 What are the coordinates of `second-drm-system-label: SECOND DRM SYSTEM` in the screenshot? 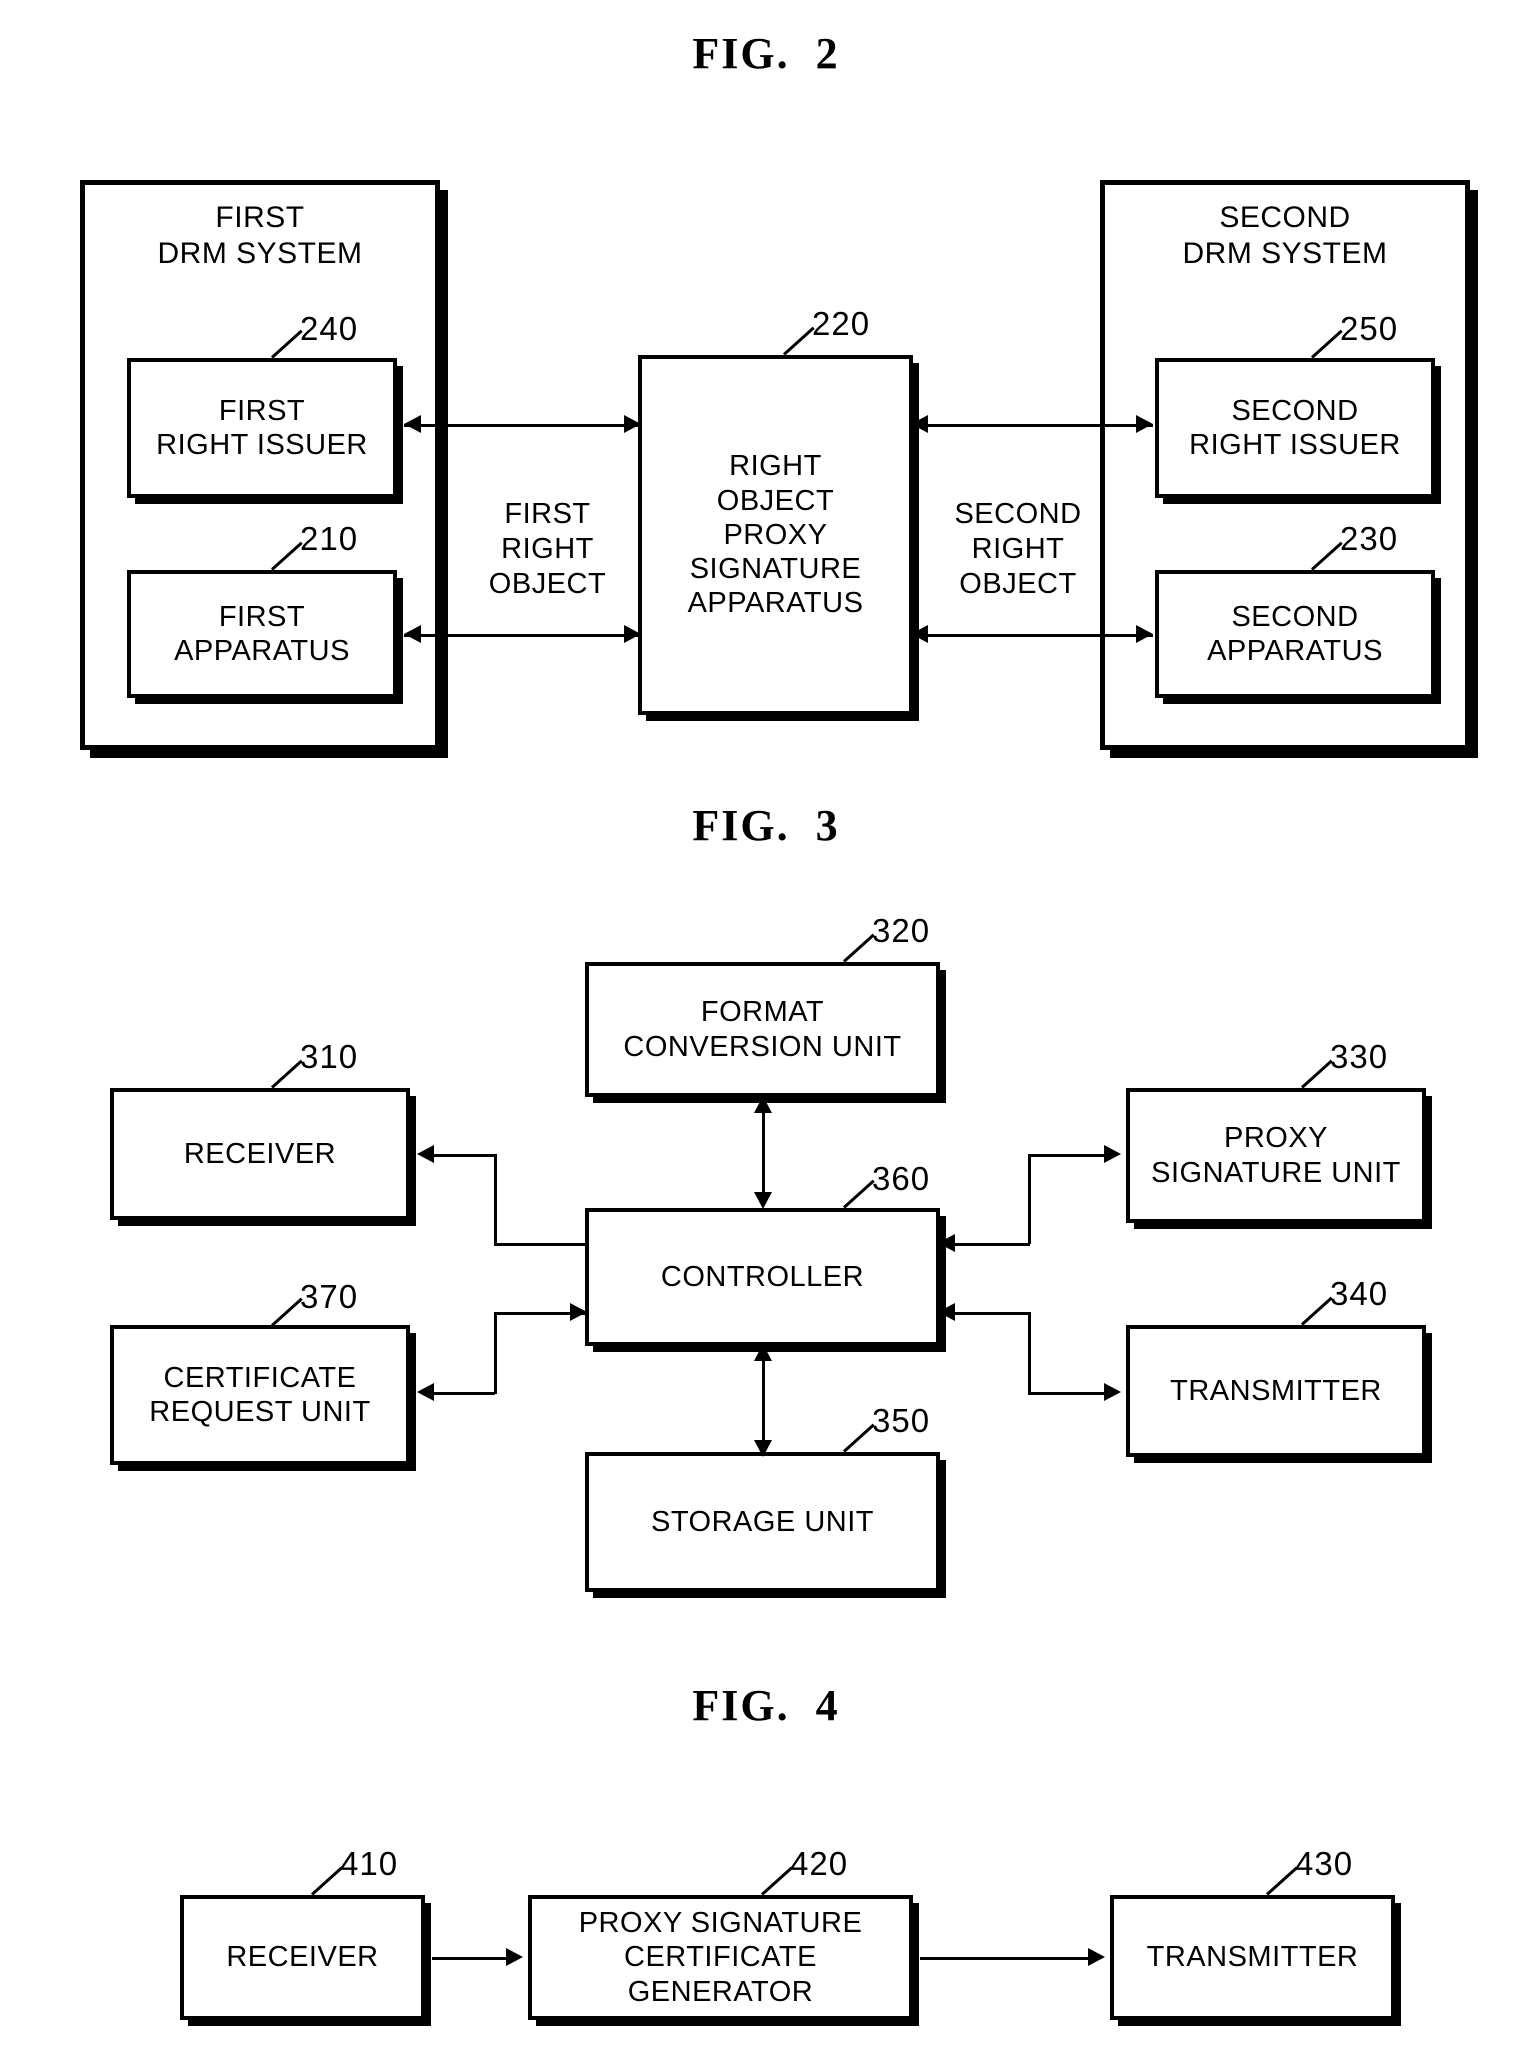 It's located at (1285, 235).